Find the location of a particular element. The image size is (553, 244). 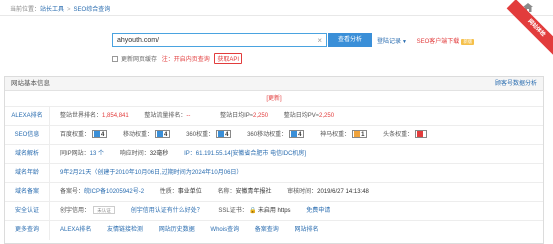

panel-header: 网站基本信息 顾客号数据分析 is located at coordinates (274, 84).